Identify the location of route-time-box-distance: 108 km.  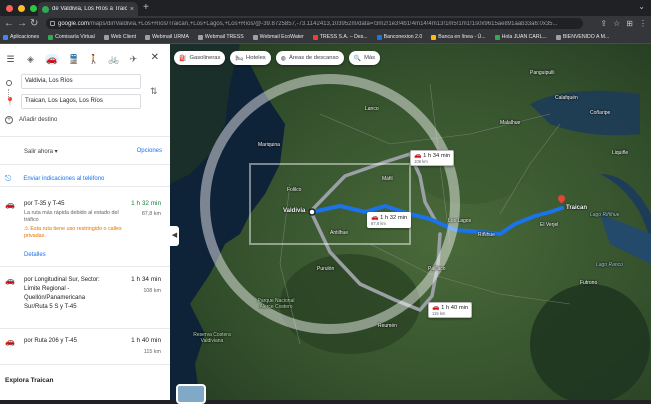
(421, 161).